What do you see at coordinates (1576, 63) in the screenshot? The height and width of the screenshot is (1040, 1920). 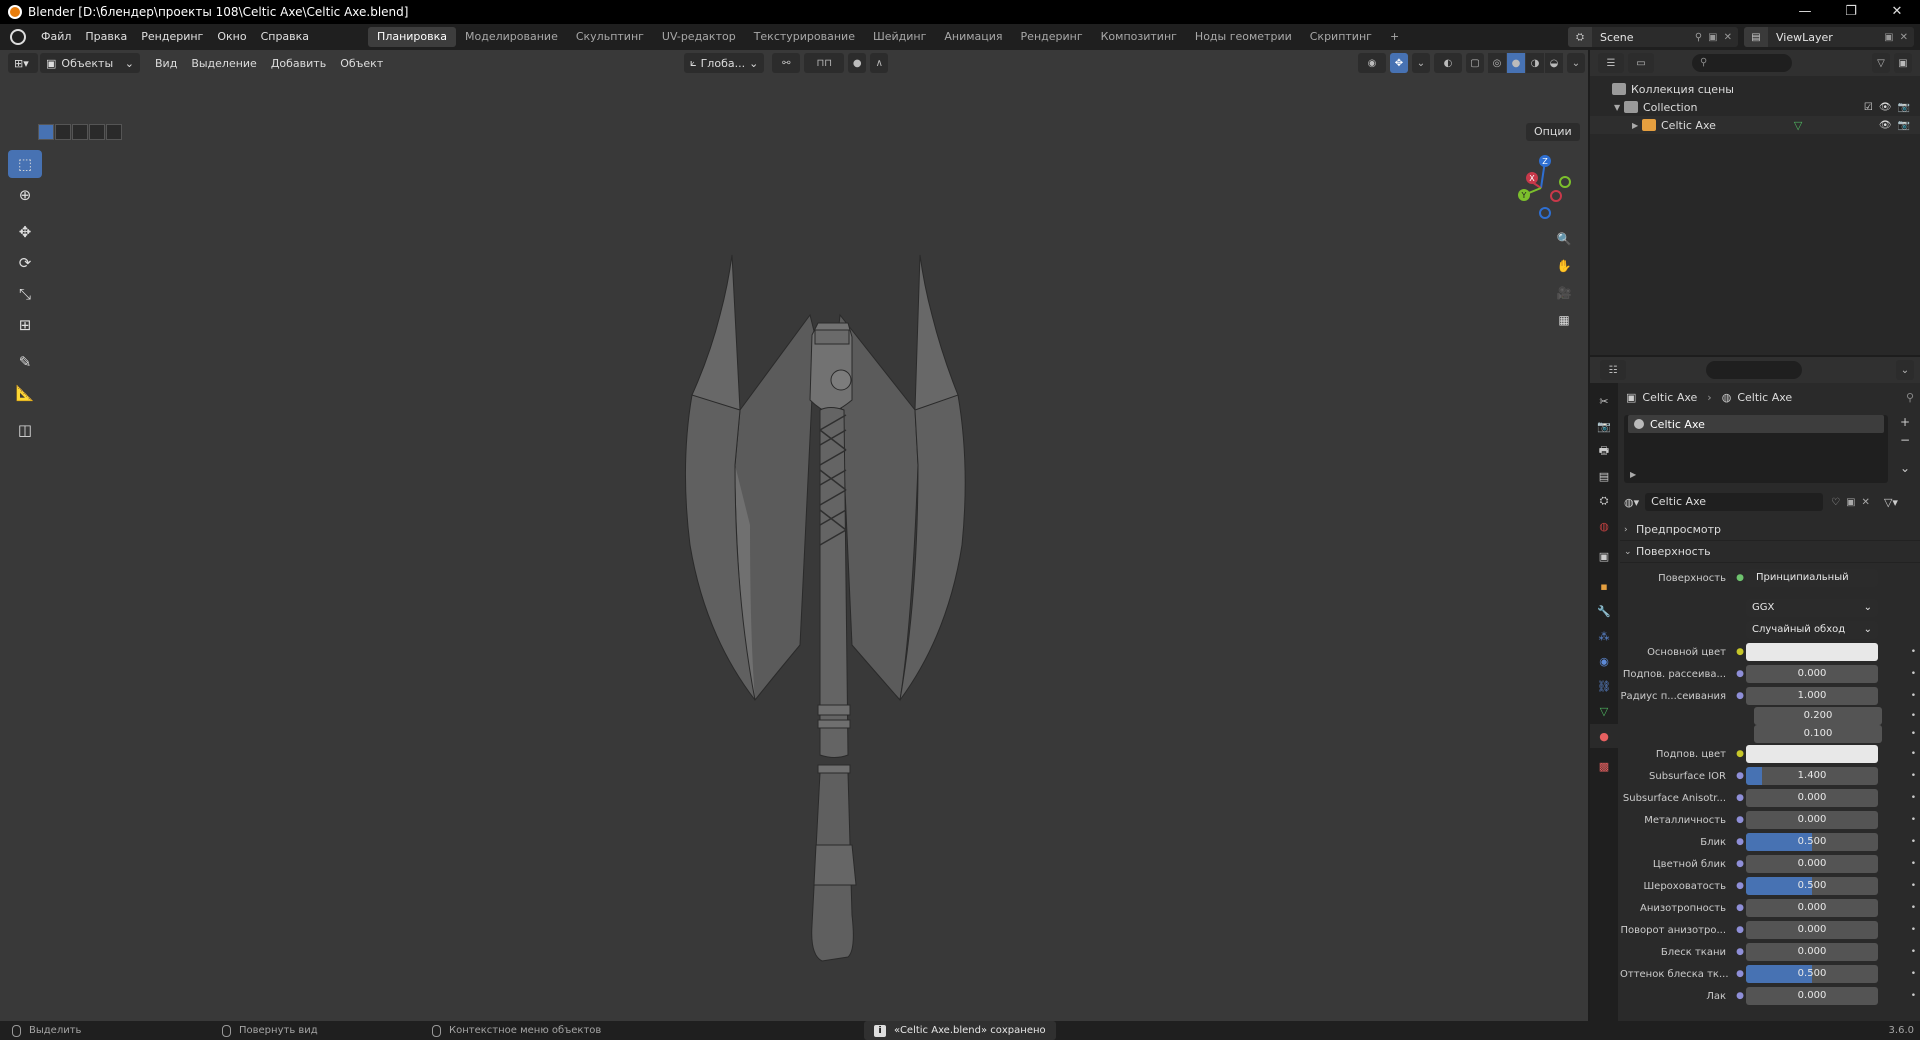 I see `shading-dropdown-icon: ⌄` at bounding box center [1576, 63].